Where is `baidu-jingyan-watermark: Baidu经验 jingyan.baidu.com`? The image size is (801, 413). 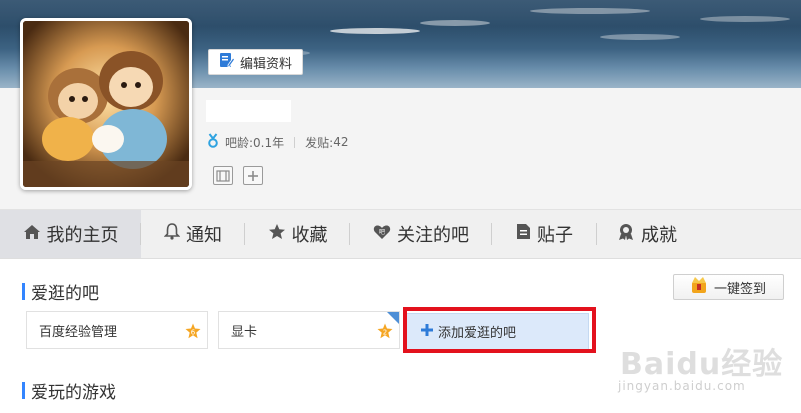 baidu-jingyan-watermark: Baidu经验 jingyan.baidu.com is located at coordinates (703, 369).